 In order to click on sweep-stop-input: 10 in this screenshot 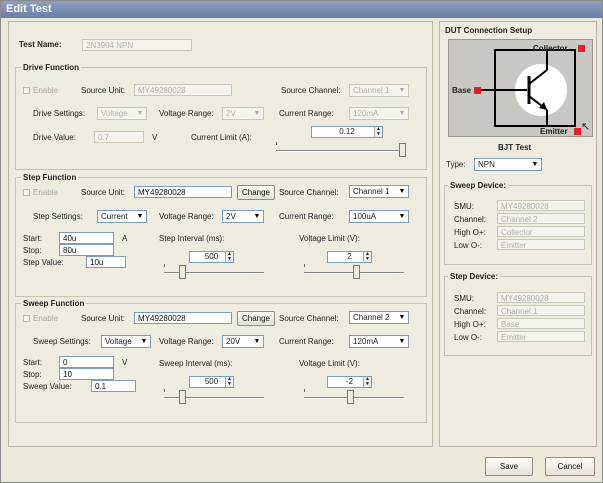, I will do `click(86, 374)`.